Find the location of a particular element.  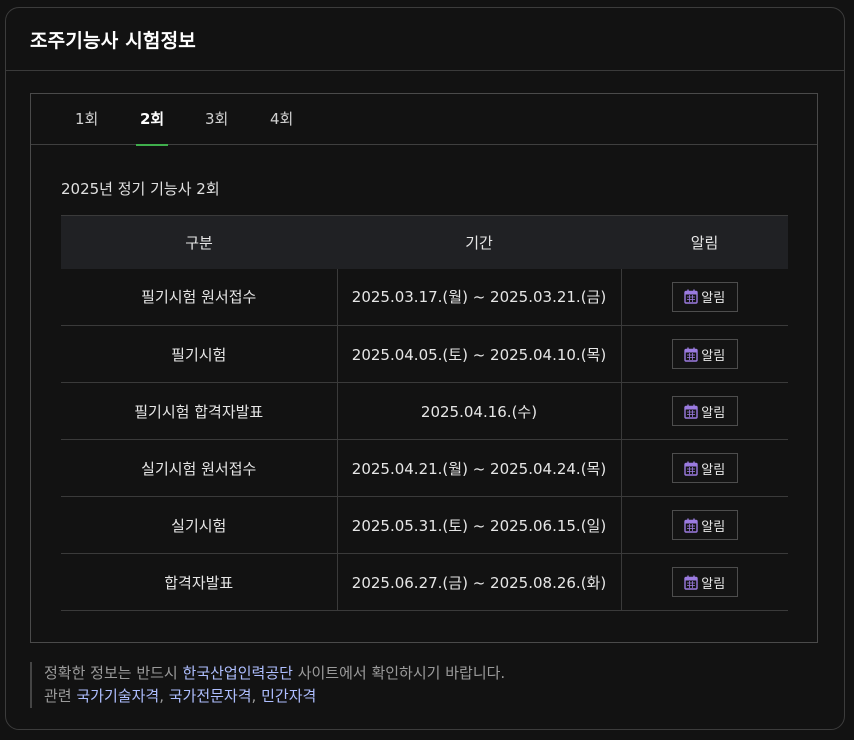

round-tabs: 1회 2회 3회 4회 is located at coordinates (424, 120).